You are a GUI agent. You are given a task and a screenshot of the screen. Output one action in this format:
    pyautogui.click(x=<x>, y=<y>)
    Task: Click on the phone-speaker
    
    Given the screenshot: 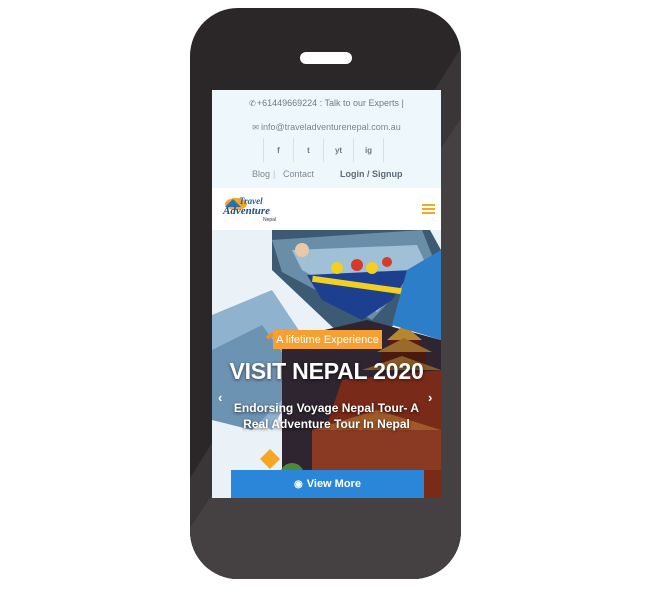 What is the action you would take?
    pyautogui.click(x=326, y=58)
    